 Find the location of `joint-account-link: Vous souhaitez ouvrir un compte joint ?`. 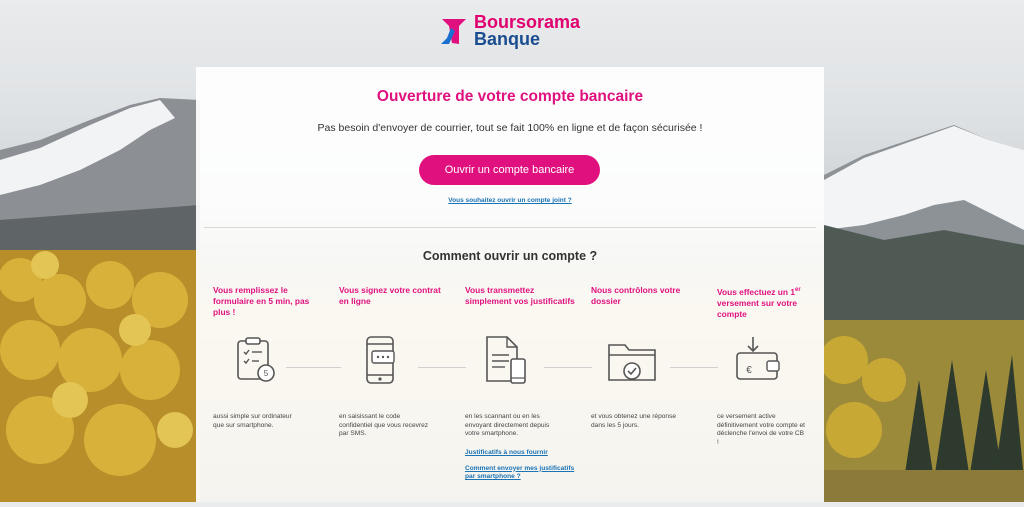

joint-account-link: Vous souhaitez ouvrir un compte joint ? is located at coordinates (510, 200).